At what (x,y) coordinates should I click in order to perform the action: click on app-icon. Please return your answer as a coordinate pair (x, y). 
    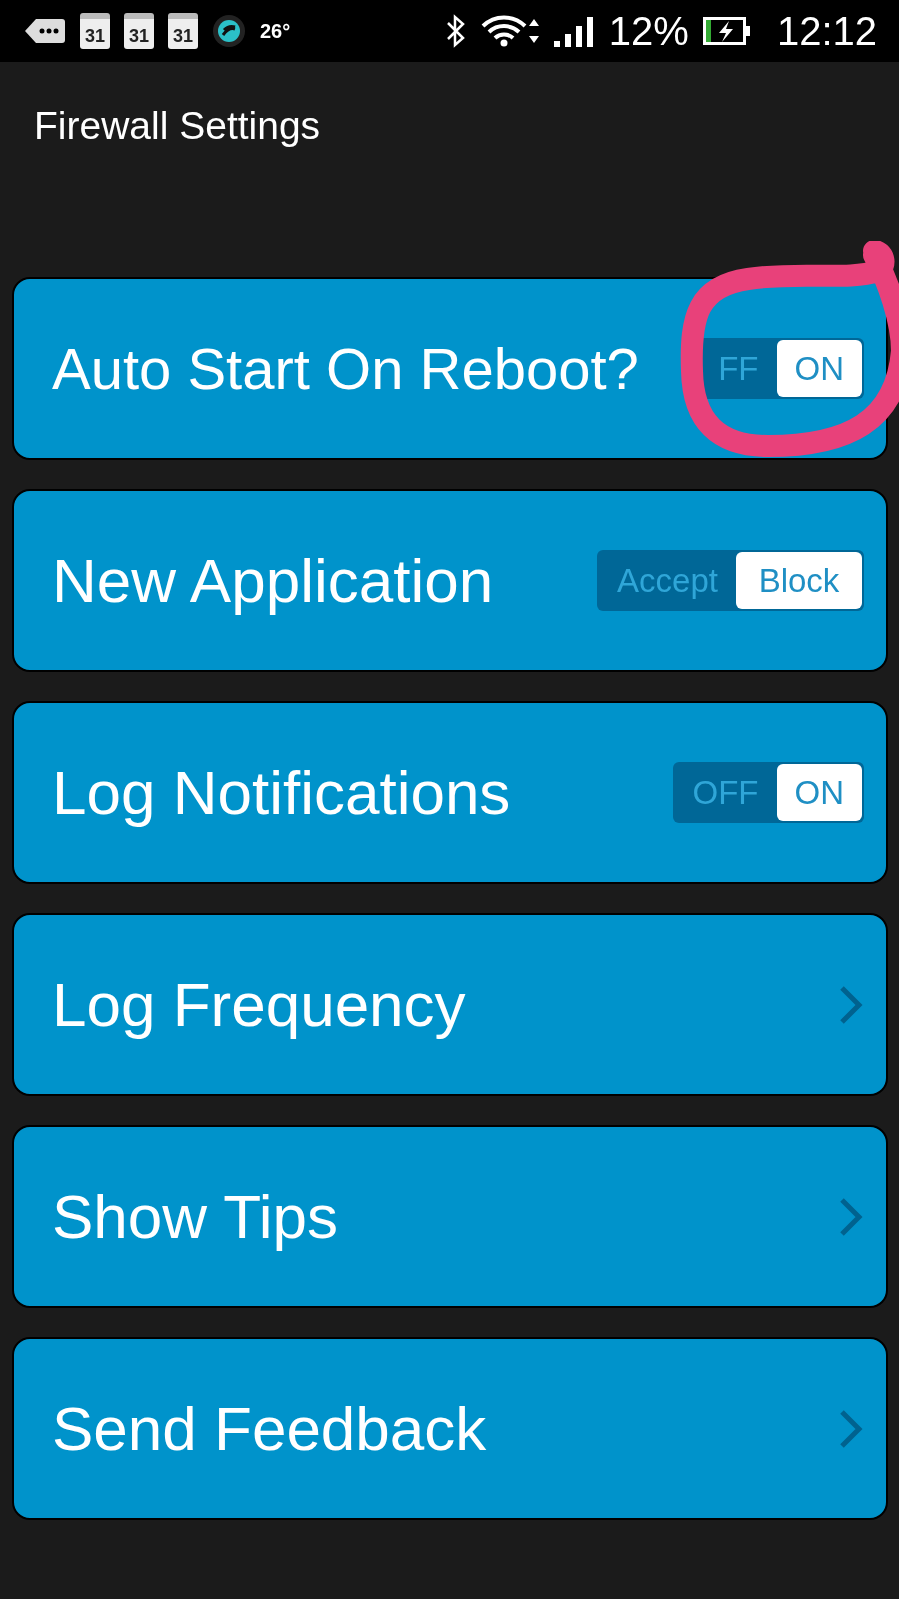
    Looking at the image, I should click on (229, 31).